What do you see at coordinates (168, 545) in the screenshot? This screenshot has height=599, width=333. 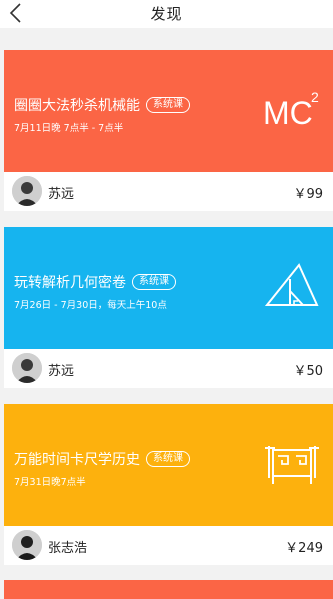 I see `course-footer: 张志浩 ￥249` at bounding box center [168, 545].